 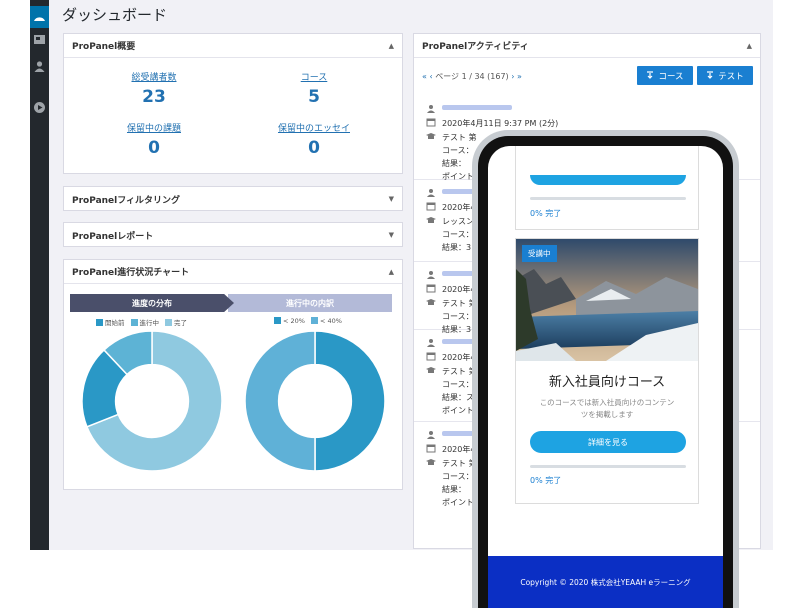 I want to click on stat-value: 23, so click(x=154, y=97).